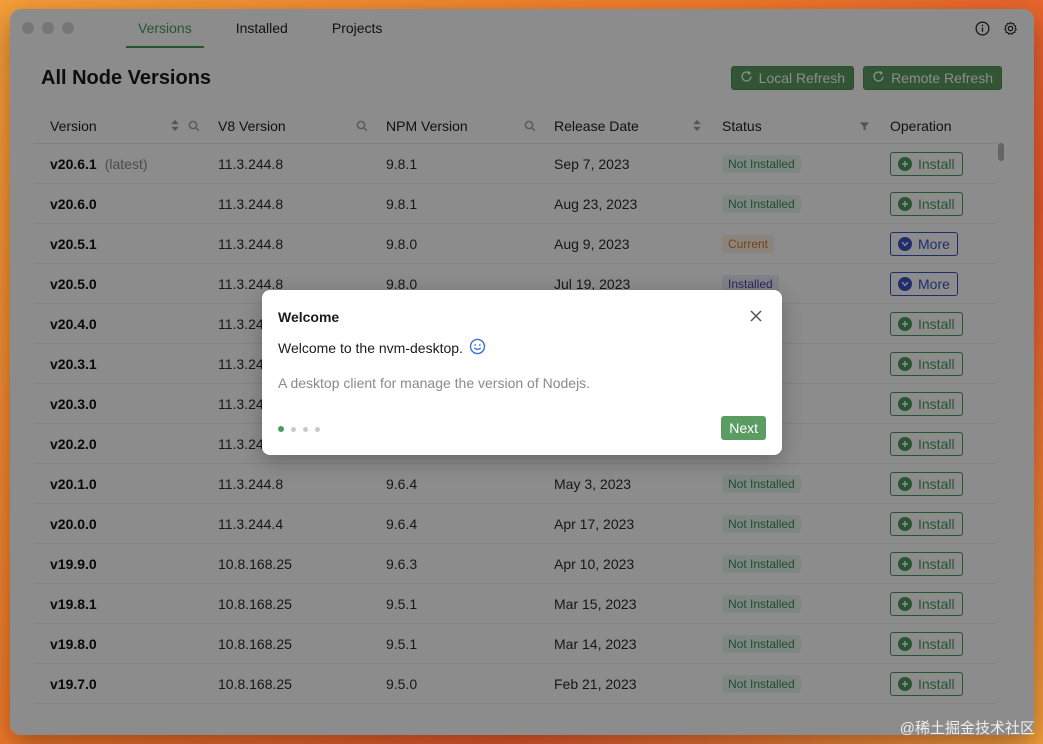  I want to click on smile-icon, so click(477, 348).